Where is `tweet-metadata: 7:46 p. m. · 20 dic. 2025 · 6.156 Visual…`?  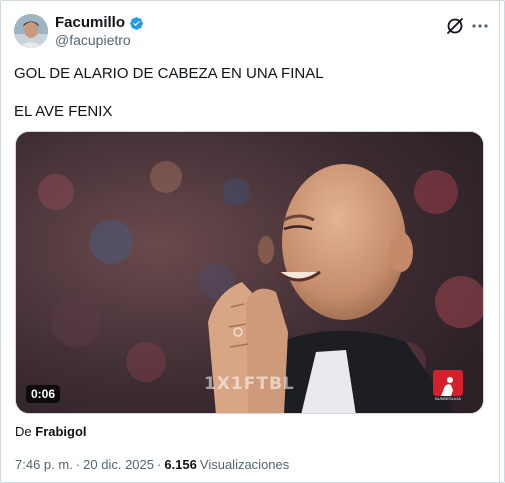
tweet-metadata: 7:46 p. m. · 20 dic. 2025 · 6.156 Visual… is located at coordinates (152, 465).